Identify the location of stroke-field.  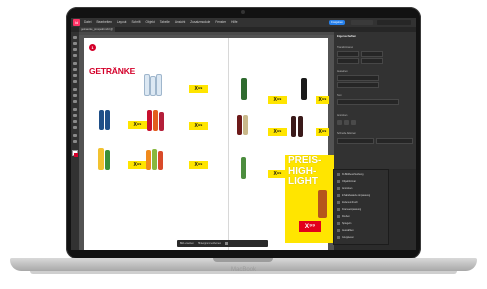
(358, 85).